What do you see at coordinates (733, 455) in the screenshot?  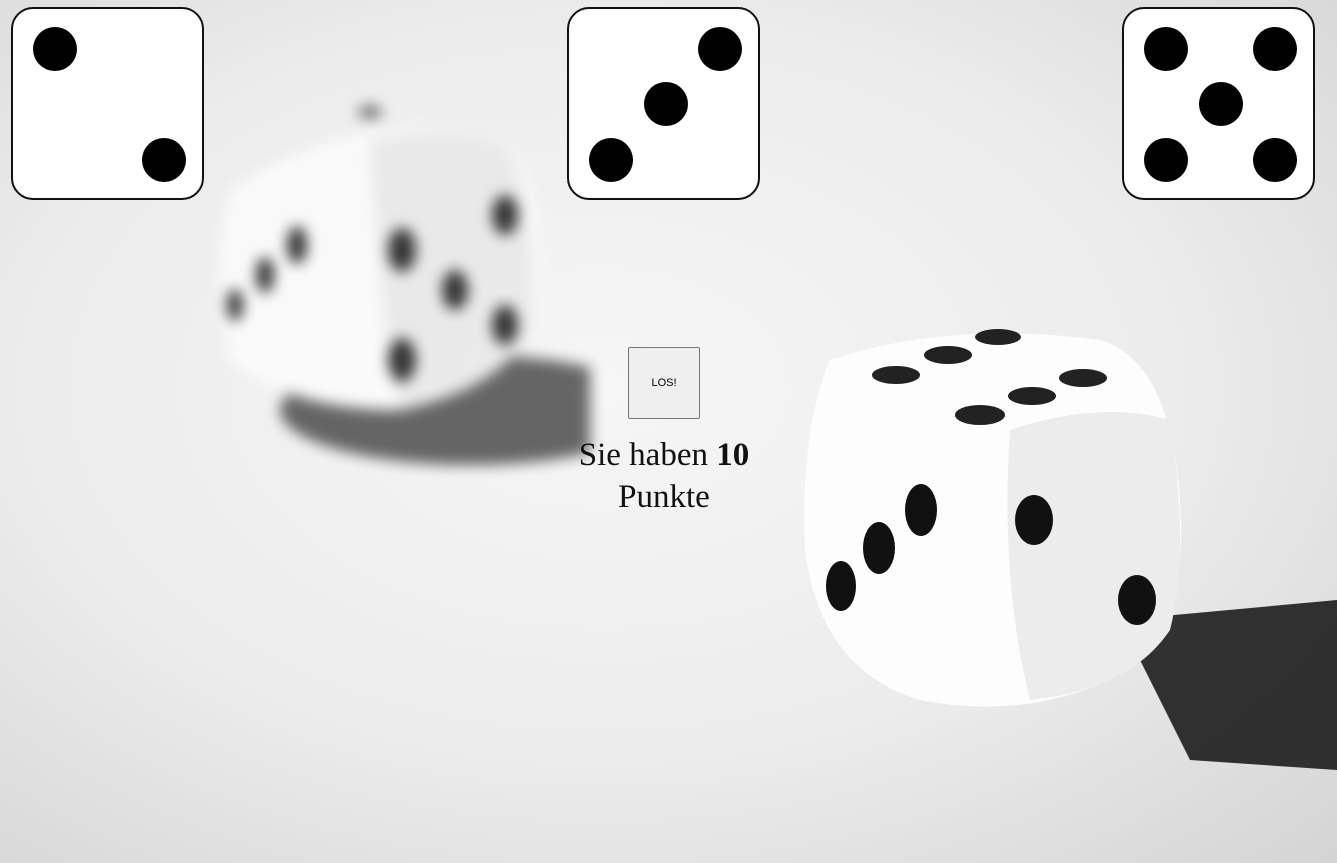 I see `score-points: 10` at bounding box center [733, 455].